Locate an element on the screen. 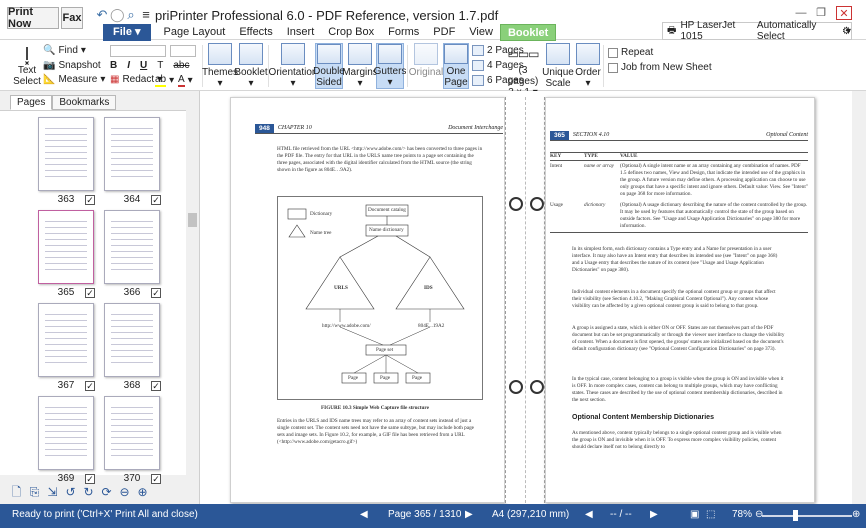 The image size is (866, 528). tab-effects: Effects is located at coordinates (255, 32).